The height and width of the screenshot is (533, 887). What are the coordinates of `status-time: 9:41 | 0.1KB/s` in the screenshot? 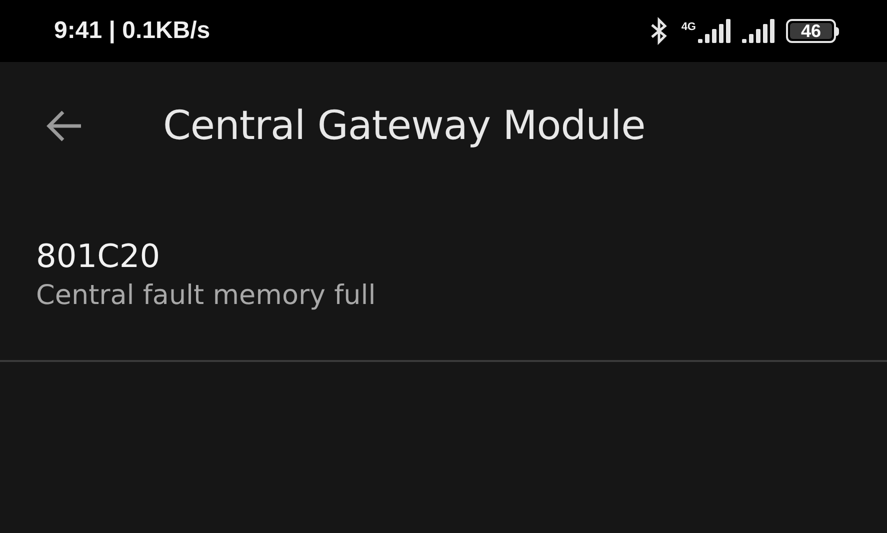 It's located at (132, 31).